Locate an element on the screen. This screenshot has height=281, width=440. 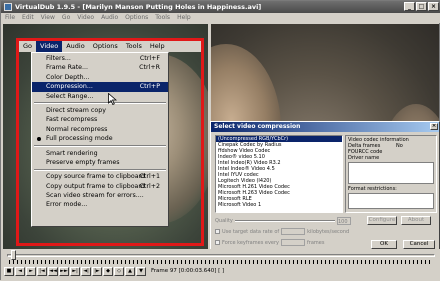
maximize-button: □ is located at coordinates (421, 6).